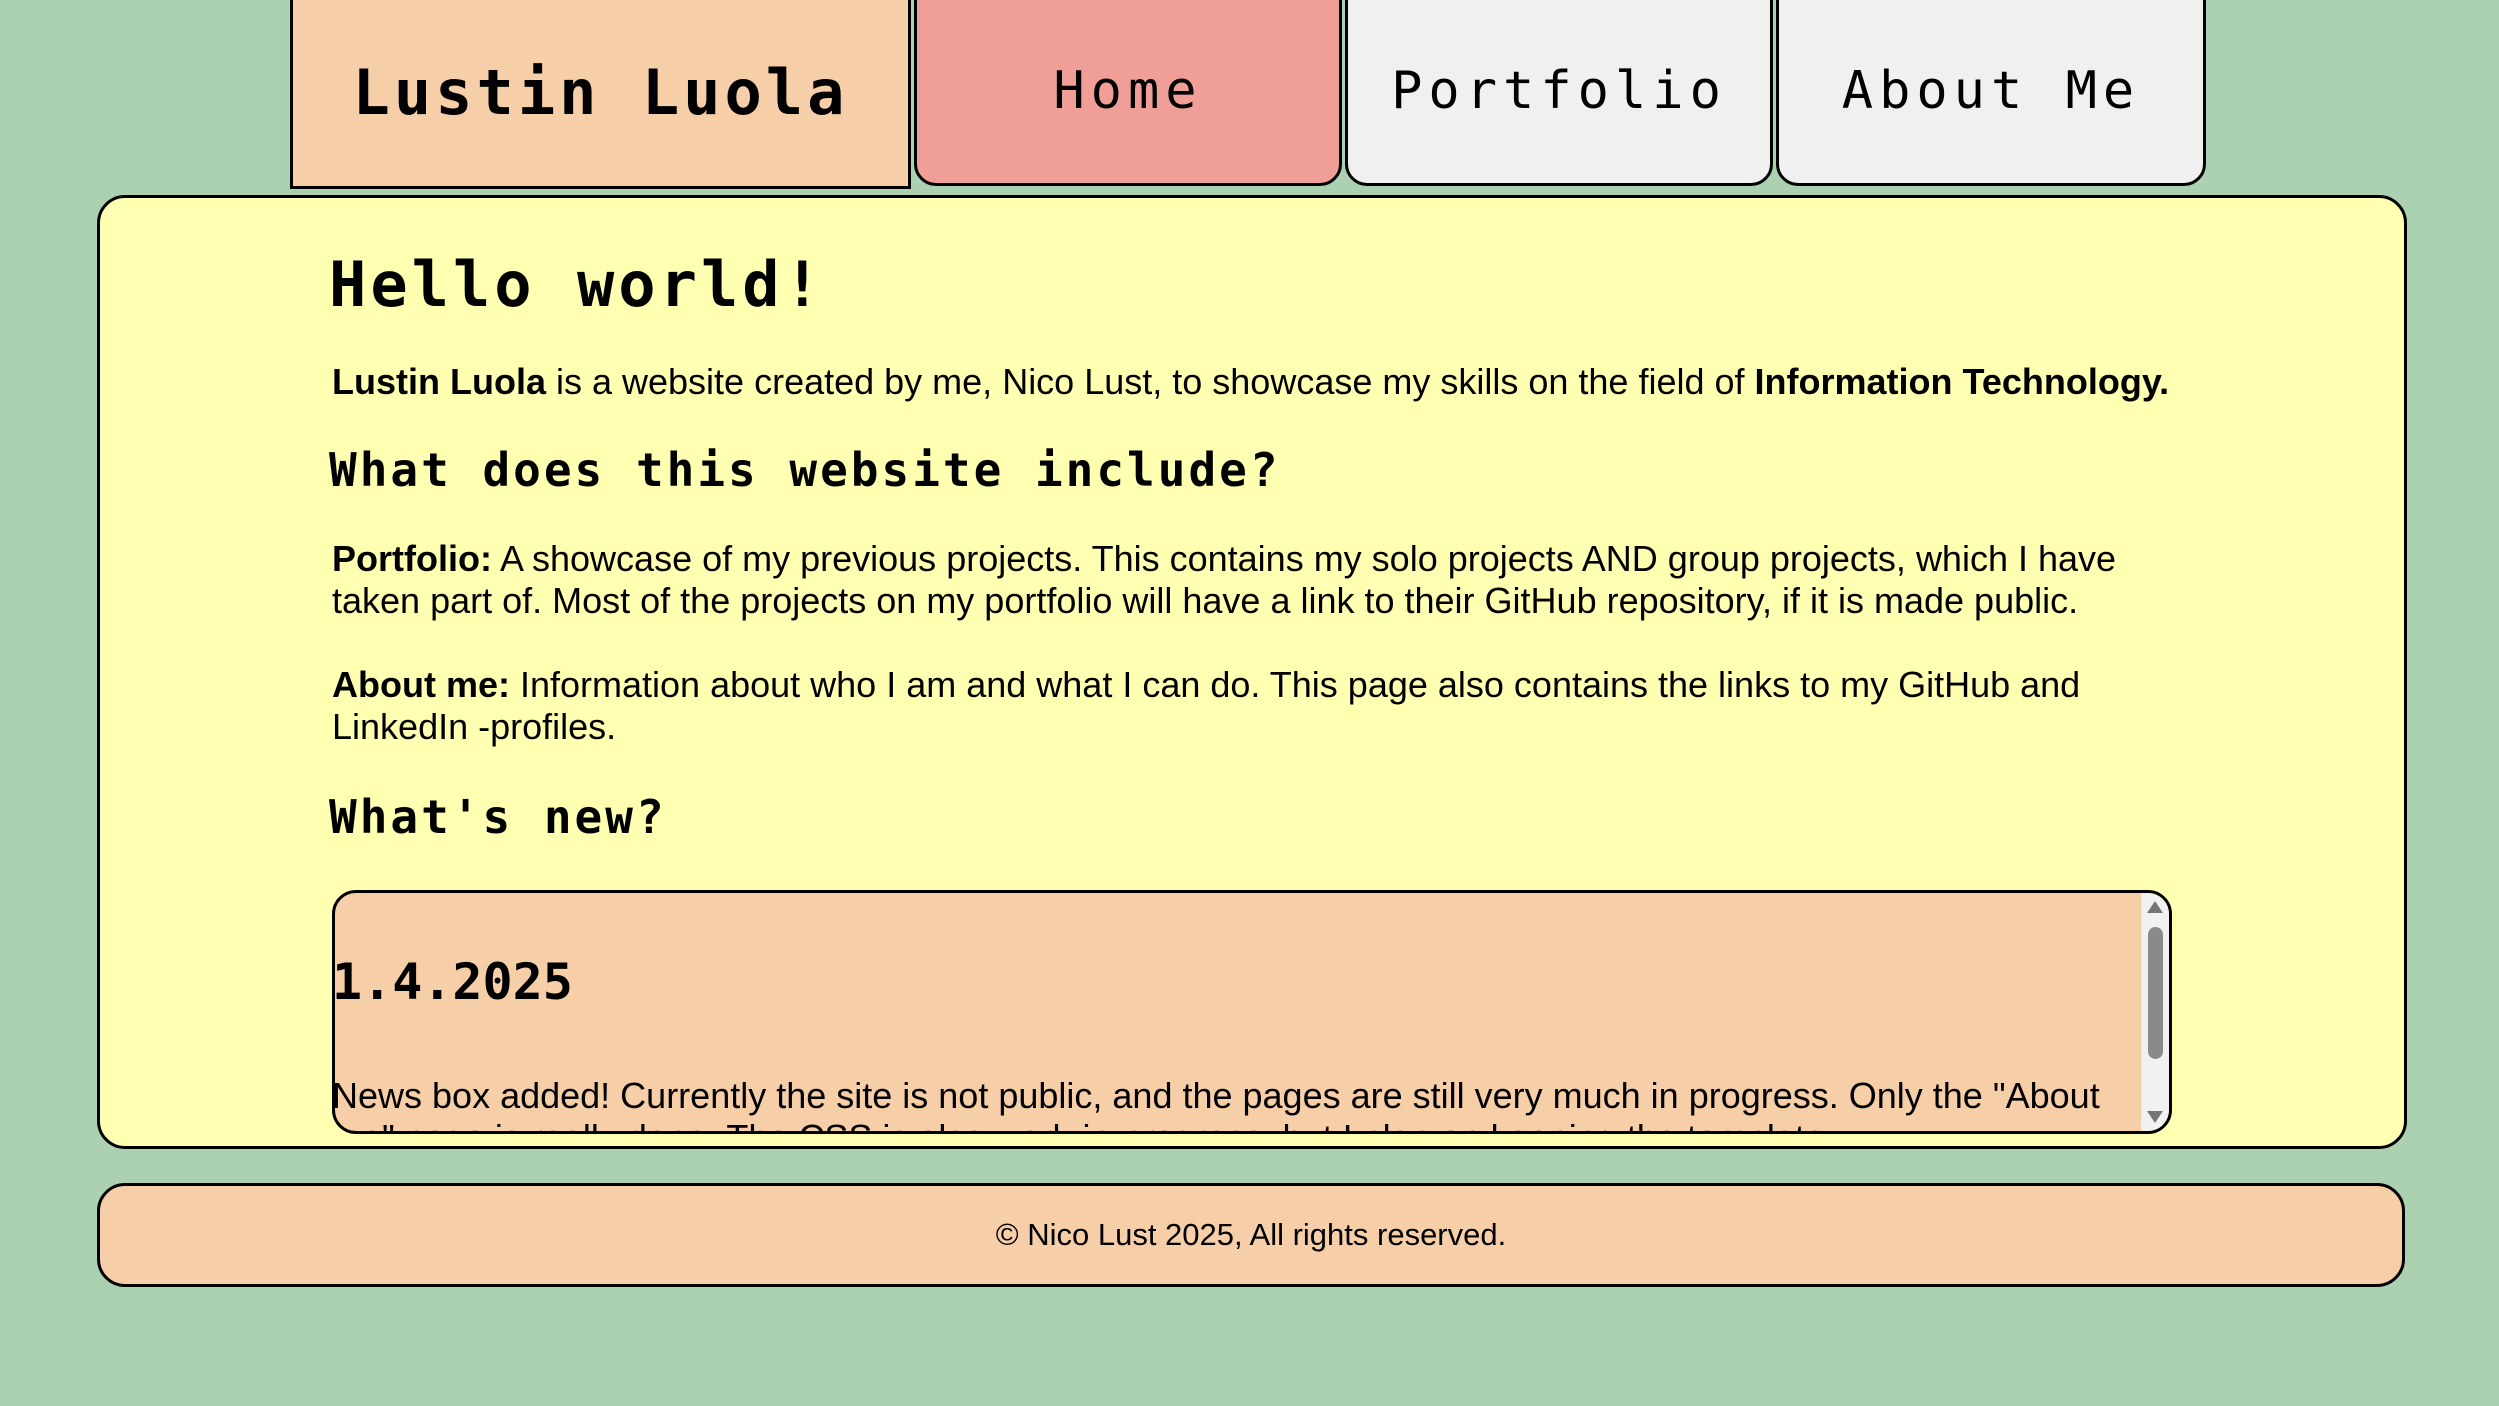  What do you see at coordinates (2155, 1117) in the screenshot?
I see `scroll-down-arrow-icon` at bounding box center [2155, 1117].